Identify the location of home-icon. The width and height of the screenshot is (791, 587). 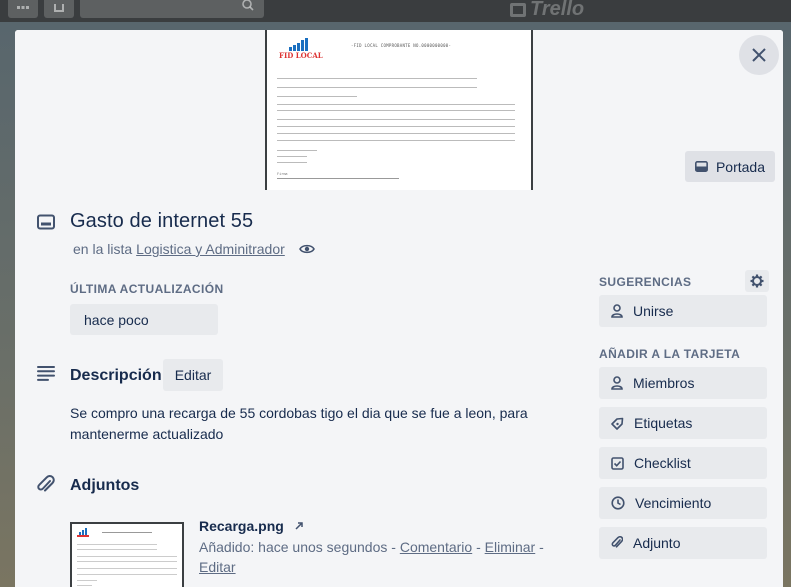
(59, 8).